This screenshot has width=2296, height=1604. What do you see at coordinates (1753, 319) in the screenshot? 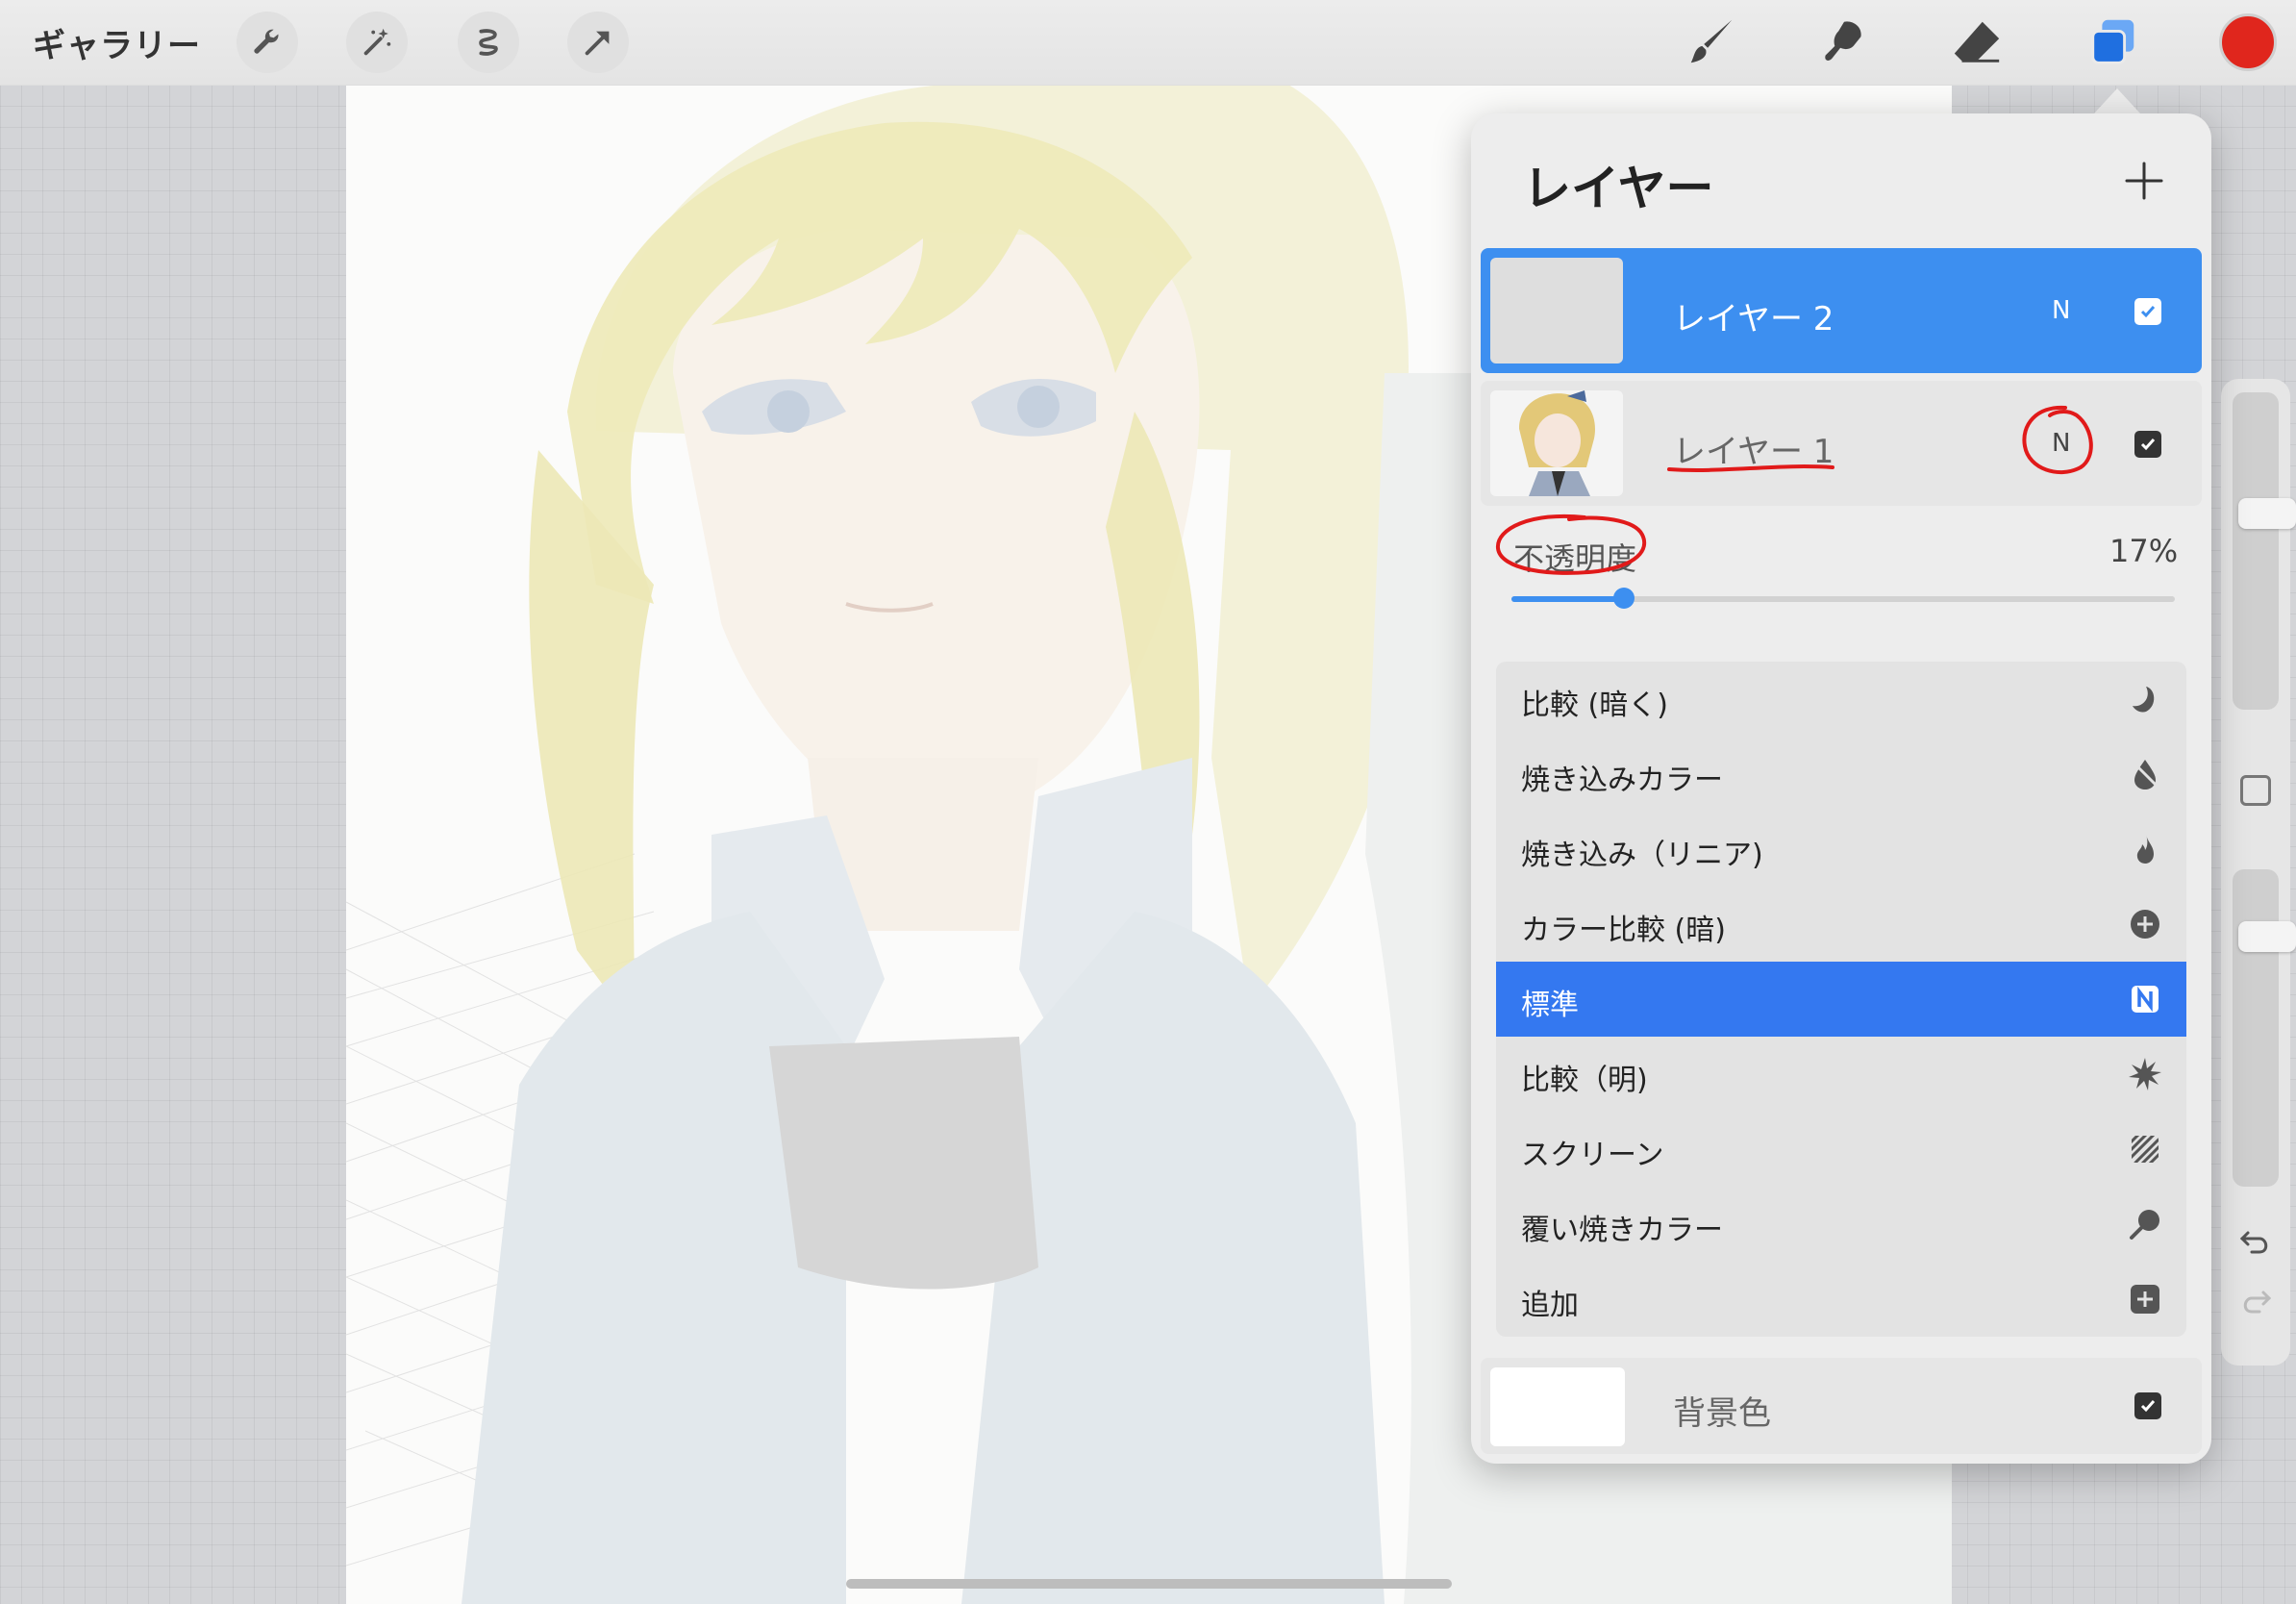
I see `layer-name: レイヤー 2` at bounding box center [1753, 319].